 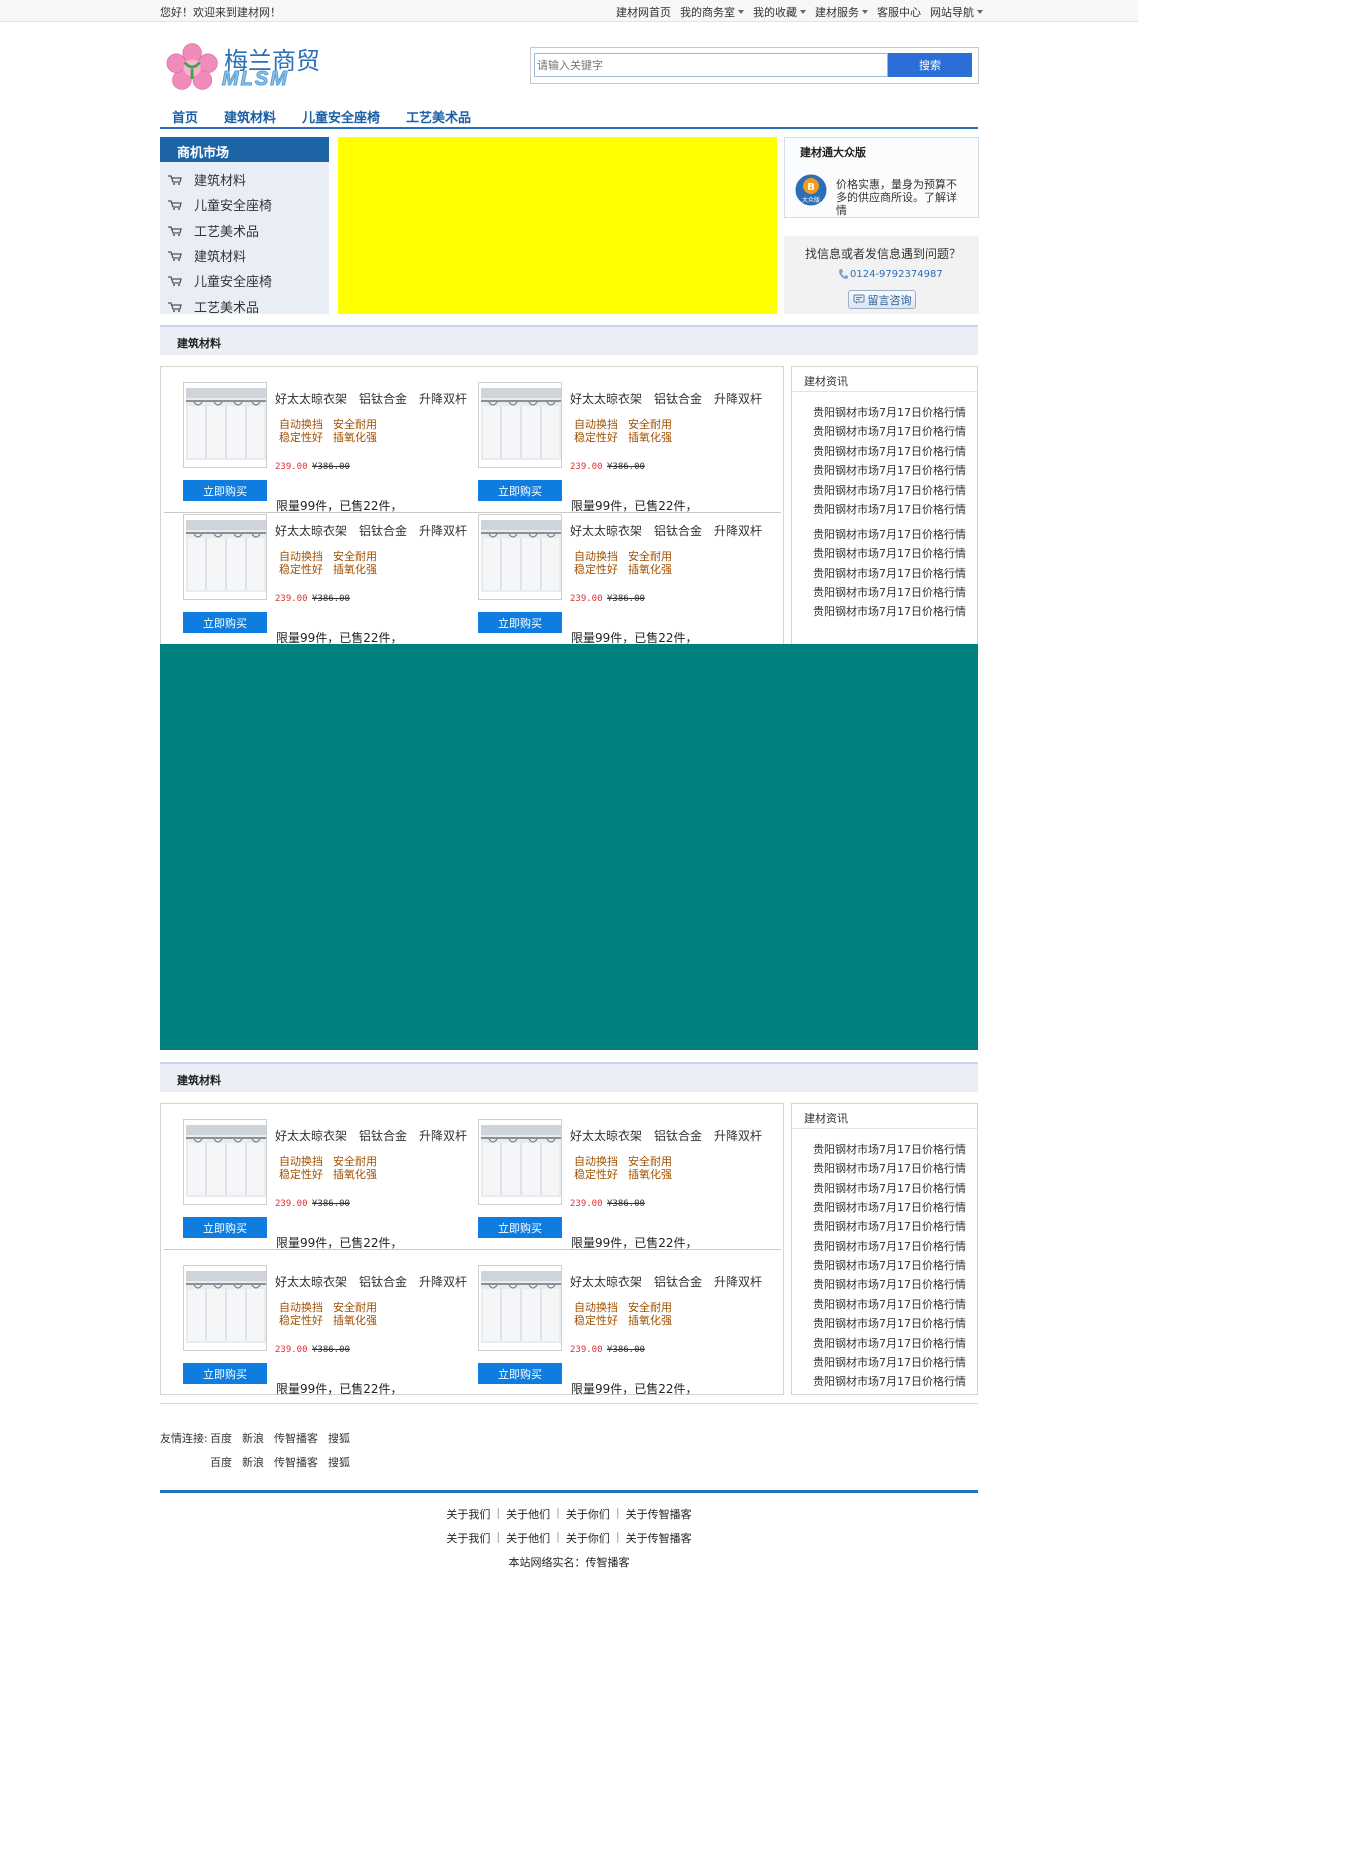 What do you see at coordinates (890, 274) in the screenshot?
I see `help-phone: 0124-9792374987` at bounding box center [890, 274].